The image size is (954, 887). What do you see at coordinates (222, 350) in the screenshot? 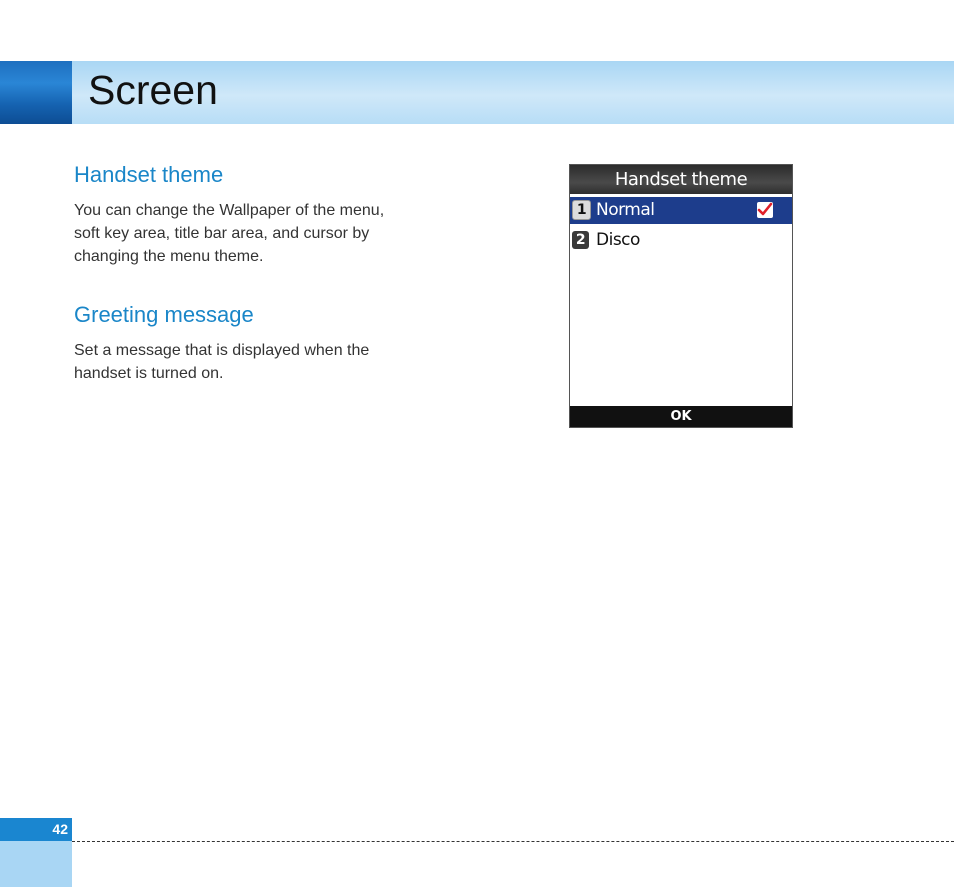
I see `body-line: Set a message that is displayed when the` at bounding box center [222, 350].